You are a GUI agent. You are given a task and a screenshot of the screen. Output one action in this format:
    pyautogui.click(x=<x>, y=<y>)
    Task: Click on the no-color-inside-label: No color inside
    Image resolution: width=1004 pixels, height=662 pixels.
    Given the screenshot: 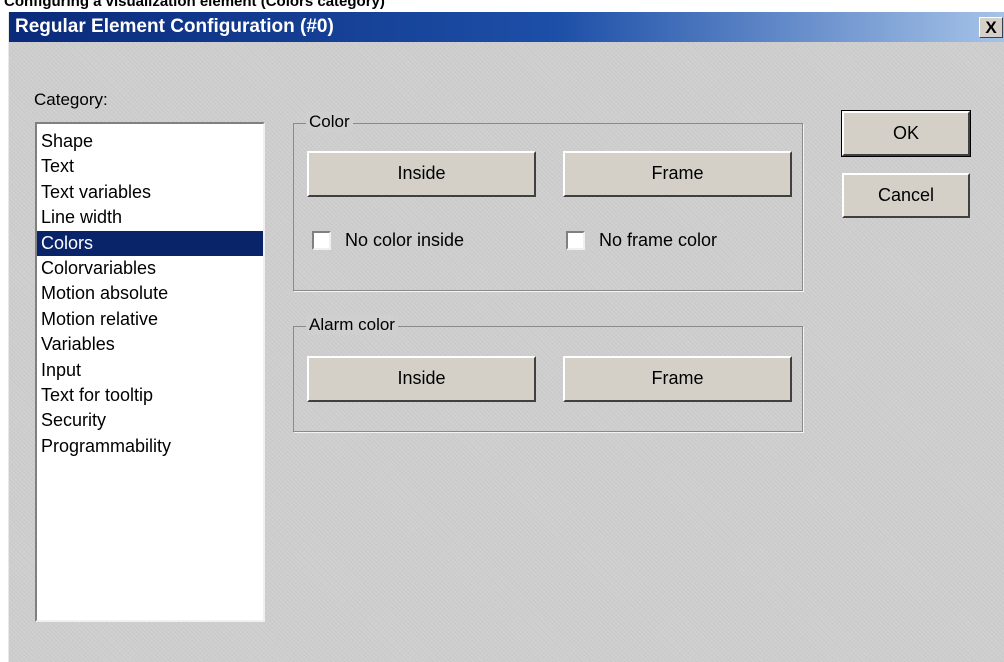 What is the action you would take?
    pyautogui.click(x=405, y=240)
    